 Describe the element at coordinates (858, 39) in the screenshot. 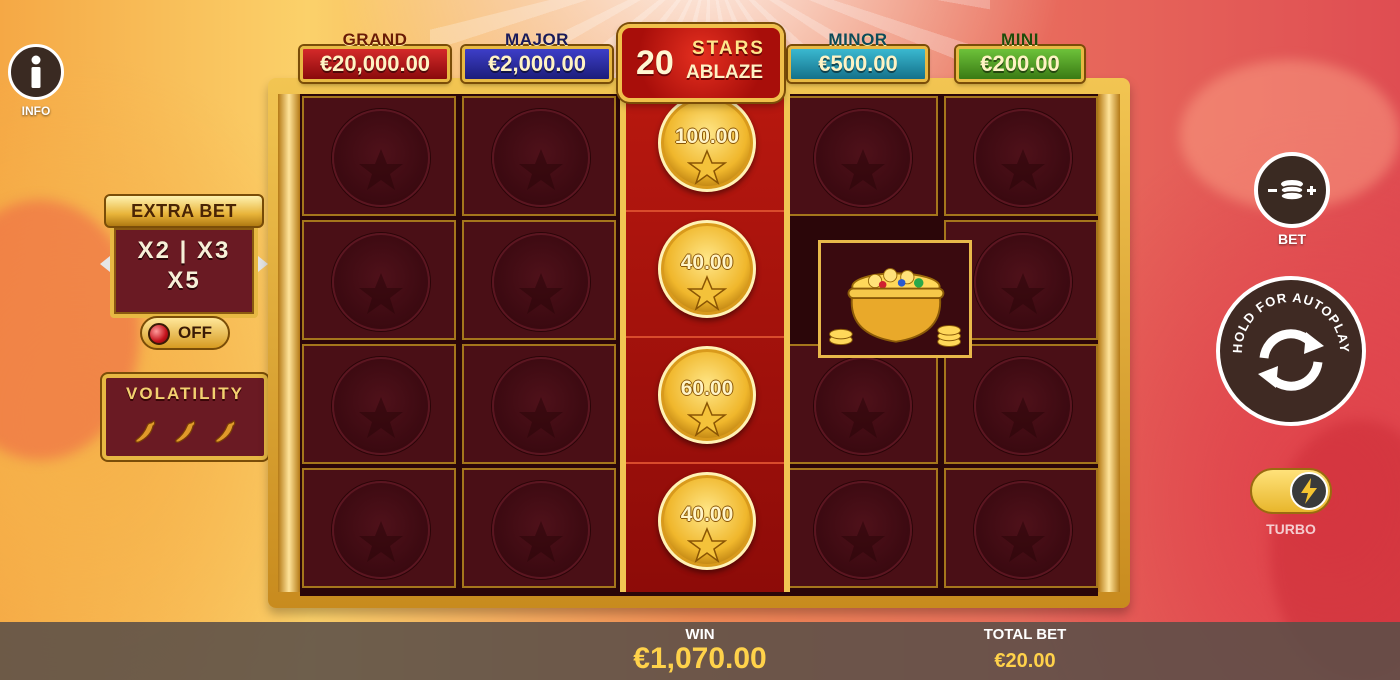

I see `jackpot-minor-title: MINOR` at that location.